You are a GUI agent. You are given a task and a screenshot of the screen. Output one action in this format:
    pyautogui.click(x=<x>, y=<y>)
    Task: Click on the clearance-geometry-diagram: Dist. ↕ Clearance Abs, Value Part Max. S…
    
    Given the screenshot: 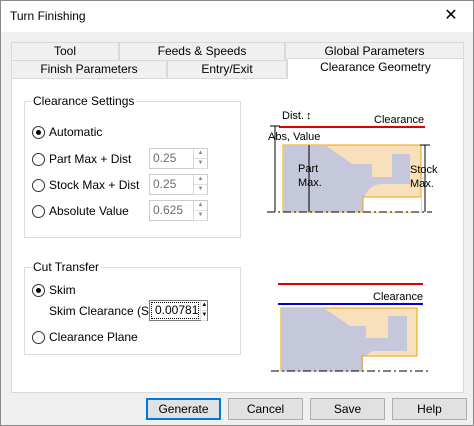 What is the action you would take?
    pyautogui.click(x=352, y=161)
    